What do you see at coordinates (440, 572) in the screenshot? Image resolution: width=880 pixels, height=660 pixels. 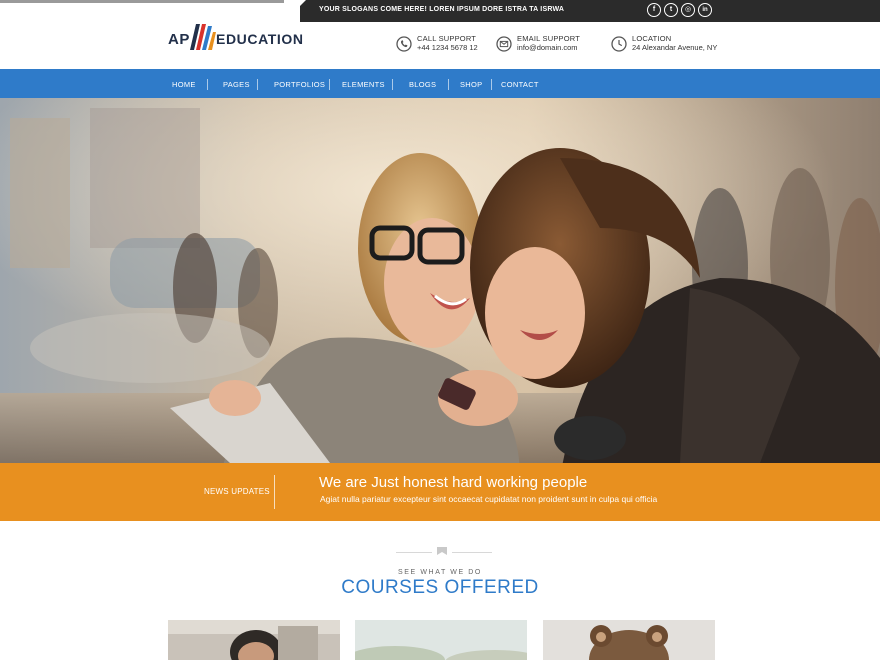 I see `section-kicker: SEE WHAT WE DO` at bounding box center [440, 572].